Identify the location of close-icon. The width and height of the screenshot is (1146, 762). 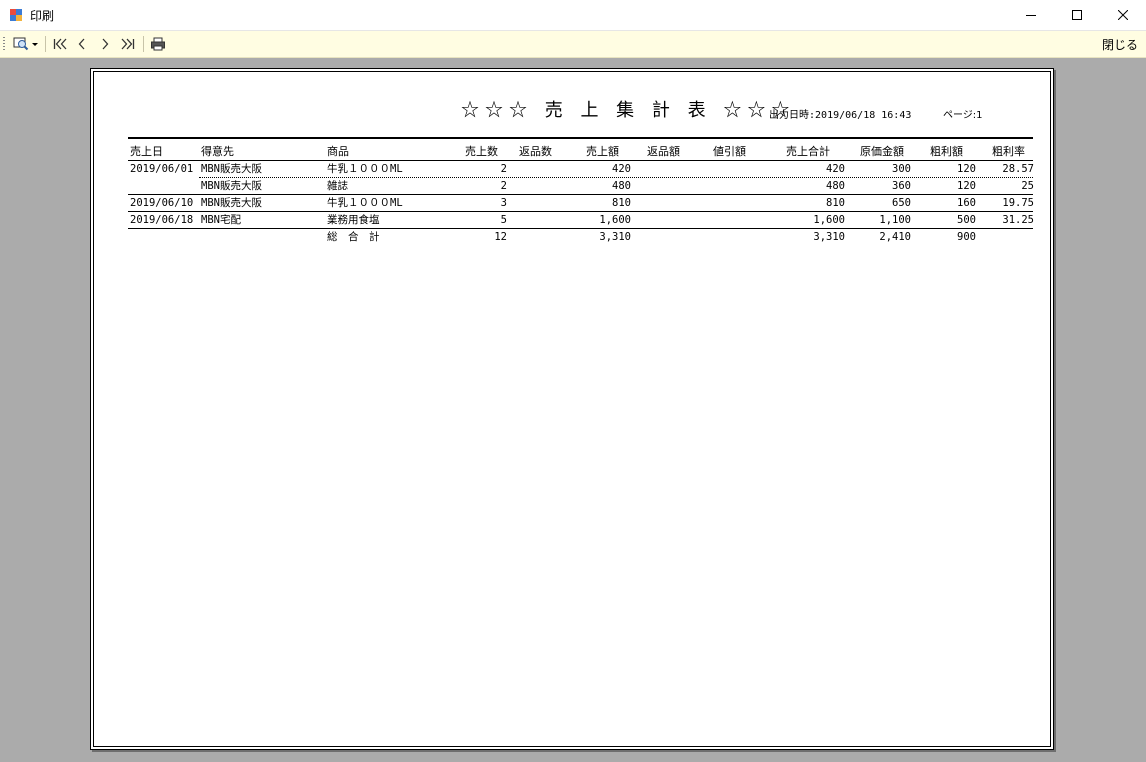
(1123, 15).